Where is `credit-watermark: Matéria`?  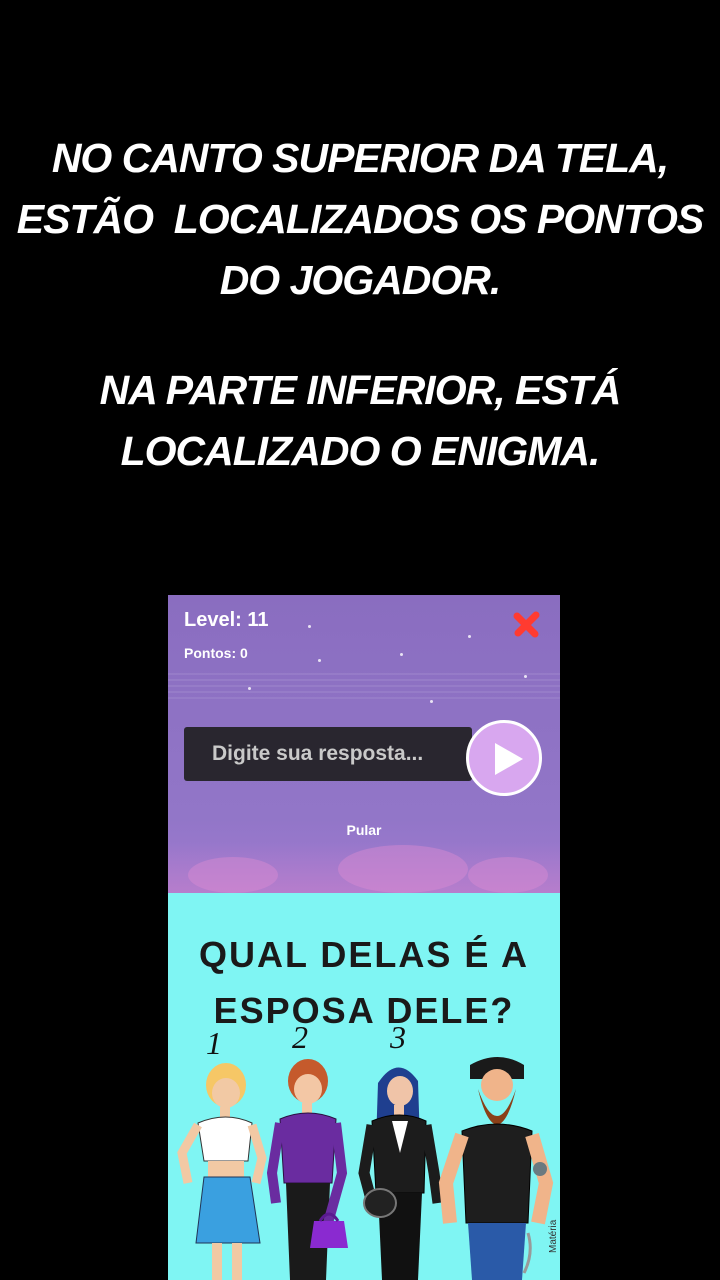 credit-watermark: Matéria is located at coordinates (553, 1236).